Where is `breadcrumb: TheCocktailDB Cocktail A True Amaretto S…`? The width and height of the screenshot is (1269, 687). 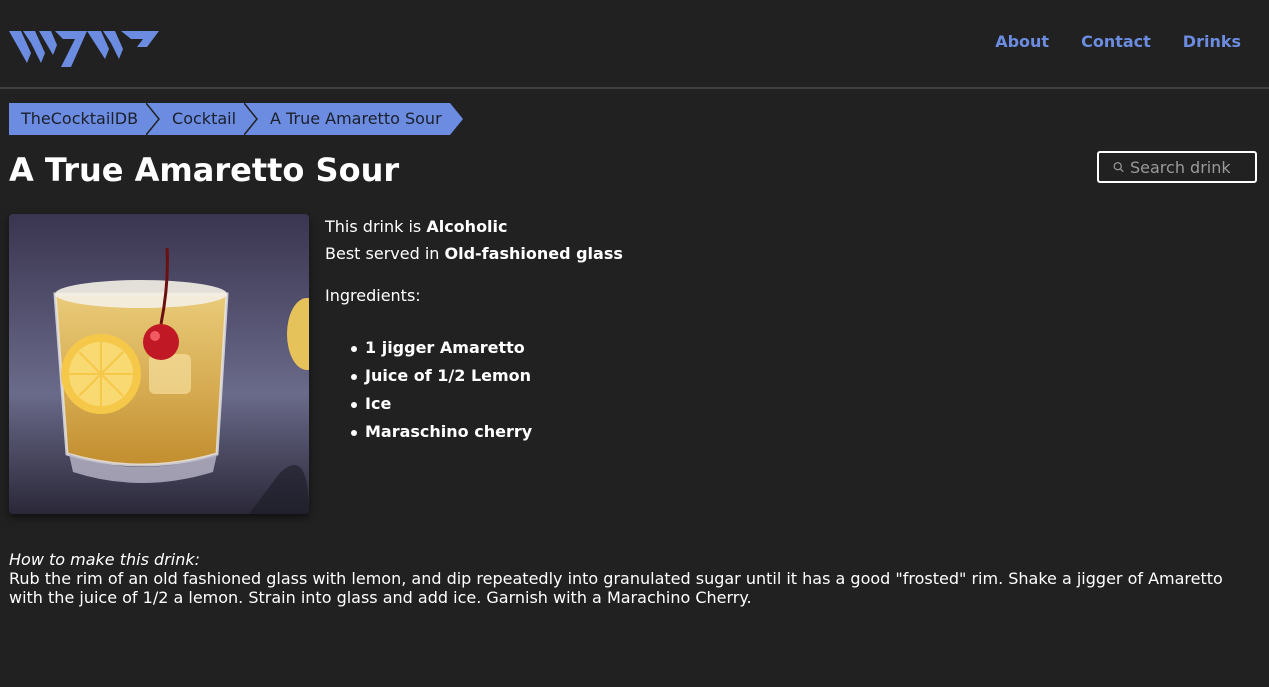 breadcrumb: TheCocktailDB Cocktail A True Amaretto S… is located at coordinates (236, 119).